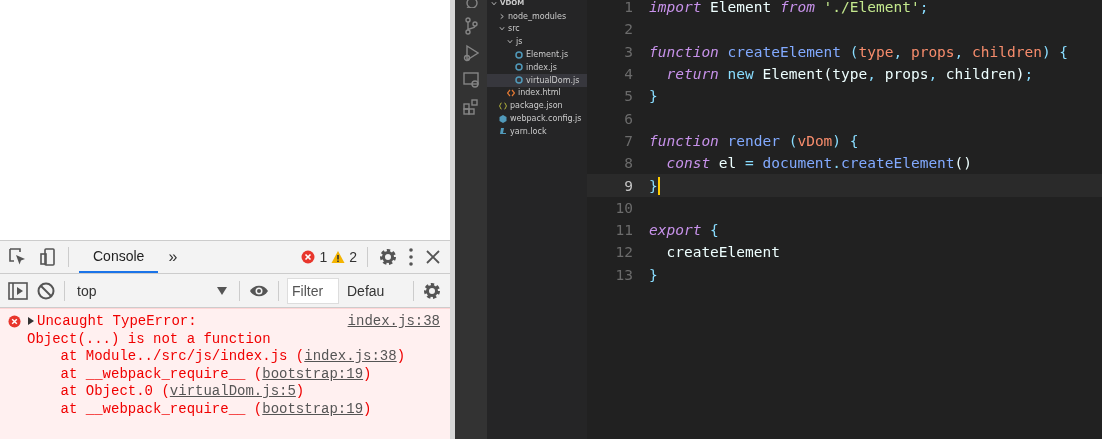  I want to click on device-toggle-icon, so click(48, 257).